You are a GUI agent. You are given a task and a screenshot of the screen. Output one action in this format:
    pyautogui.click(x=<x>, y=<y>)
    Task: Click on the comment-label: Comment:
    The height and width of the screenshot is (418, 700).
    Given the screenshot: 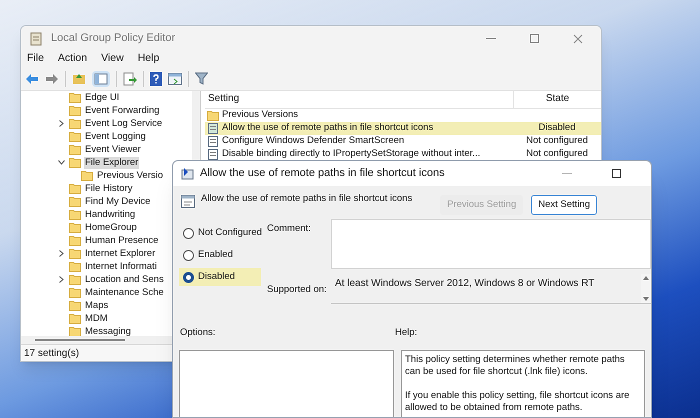 What is the action you would take?
    pyautogui.click(x=289, y=229)
    